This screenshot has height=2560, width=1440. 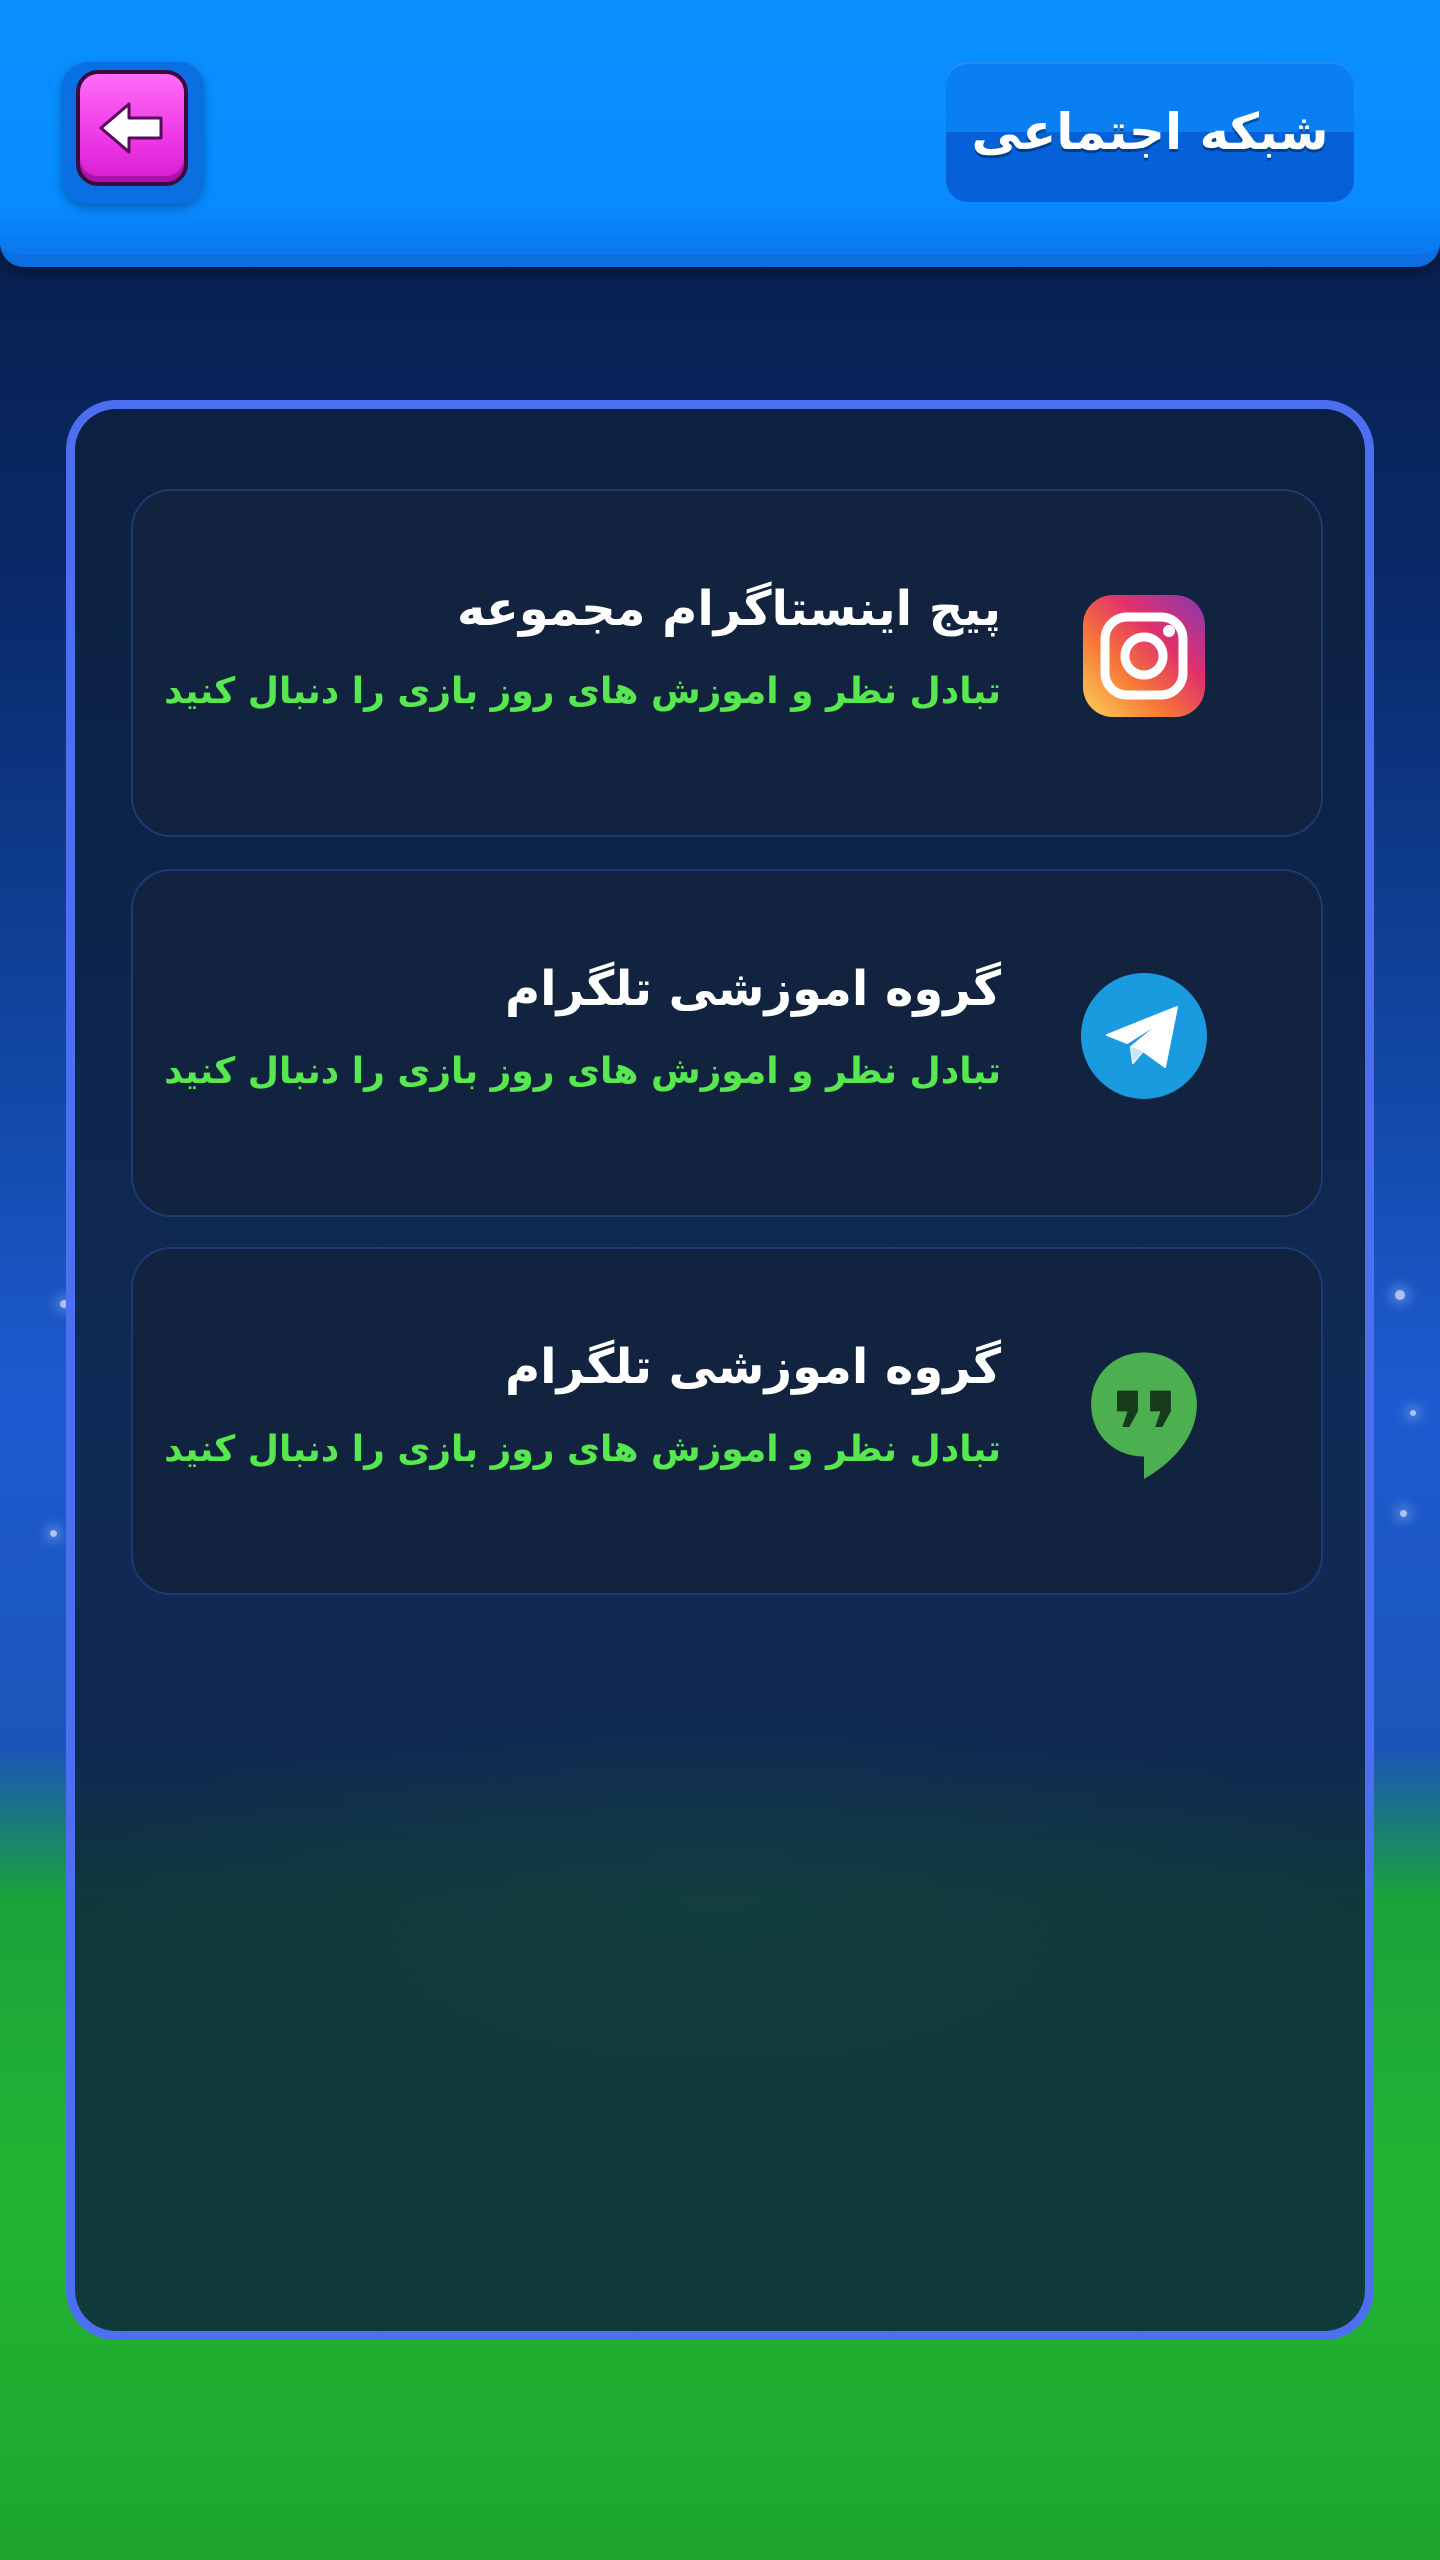 I want to click on arrow-left-icon, so click(x=131, y=128).